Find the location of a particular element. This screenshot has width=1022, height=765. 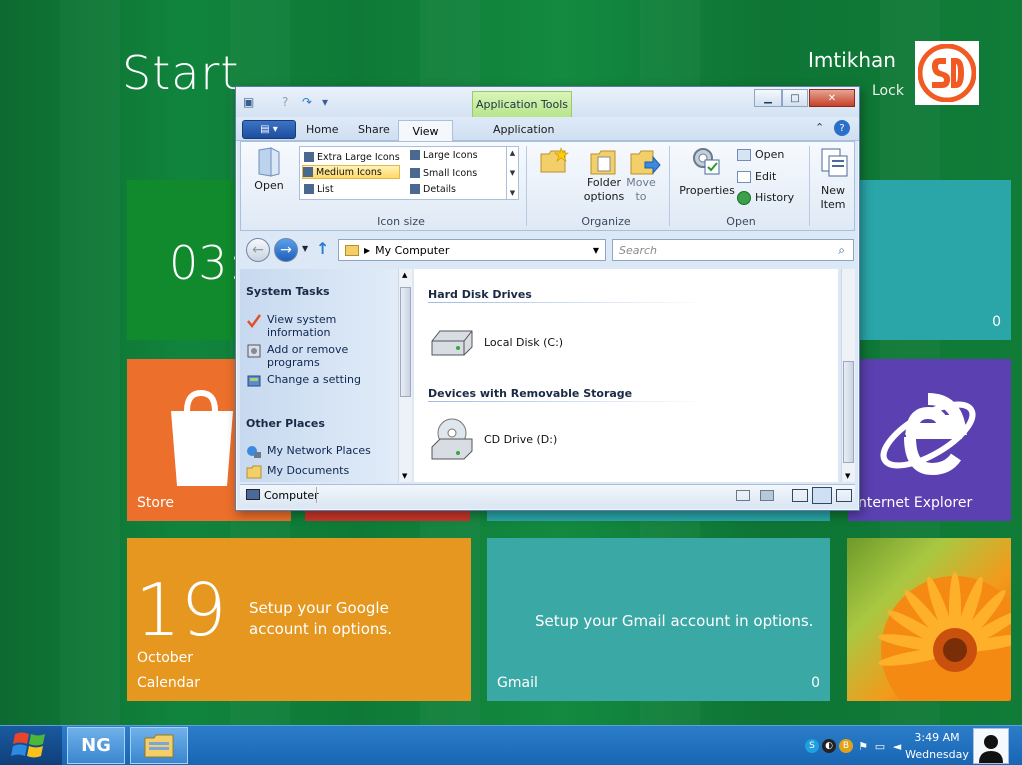

back-button: ← is located at coordinates (258, 250).